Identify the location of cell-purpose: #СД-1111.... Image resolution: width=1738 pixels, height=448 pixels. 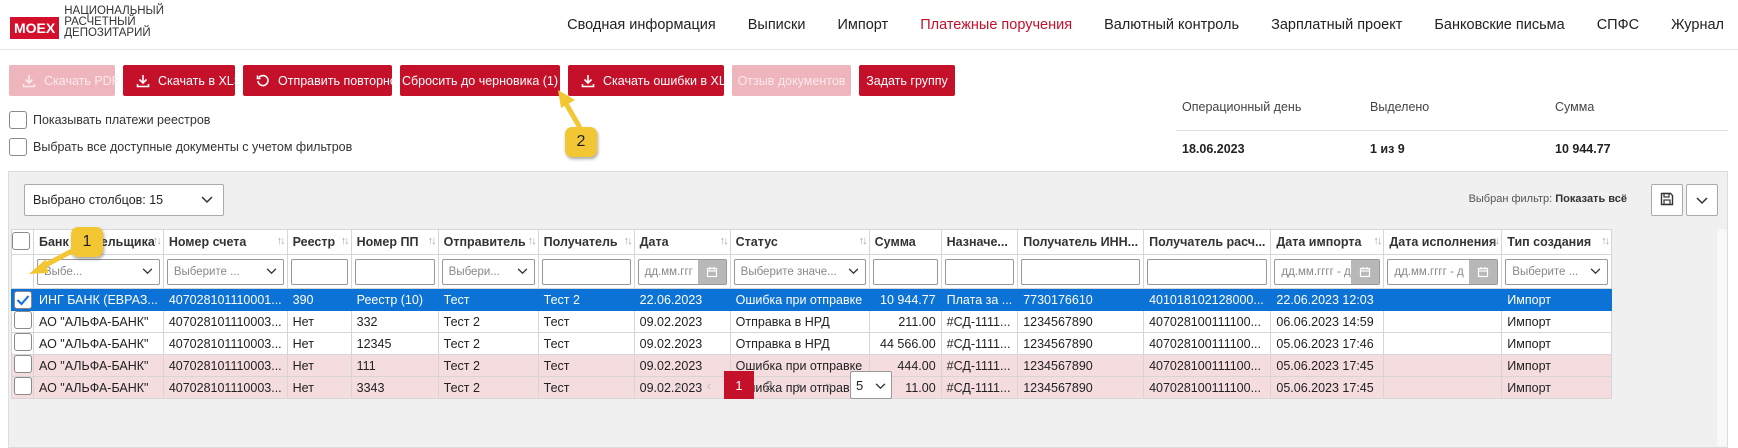
(979, 343).